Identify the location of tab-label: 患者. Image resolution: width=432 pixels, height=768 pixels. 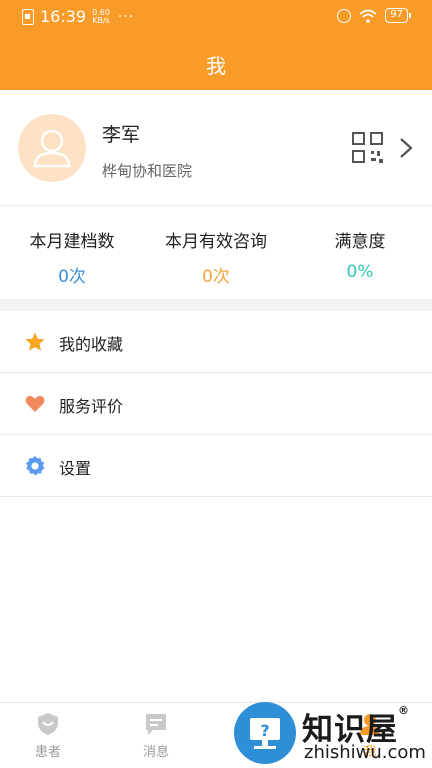
(47, 752).